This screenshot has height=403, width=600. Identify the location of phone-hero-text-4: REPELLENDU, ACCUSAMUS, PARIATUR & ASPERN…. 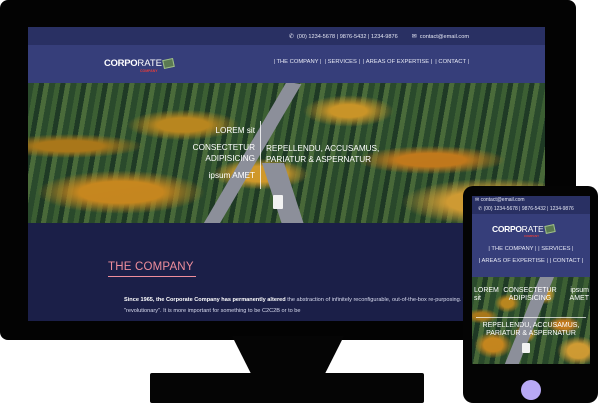
(531, 329).